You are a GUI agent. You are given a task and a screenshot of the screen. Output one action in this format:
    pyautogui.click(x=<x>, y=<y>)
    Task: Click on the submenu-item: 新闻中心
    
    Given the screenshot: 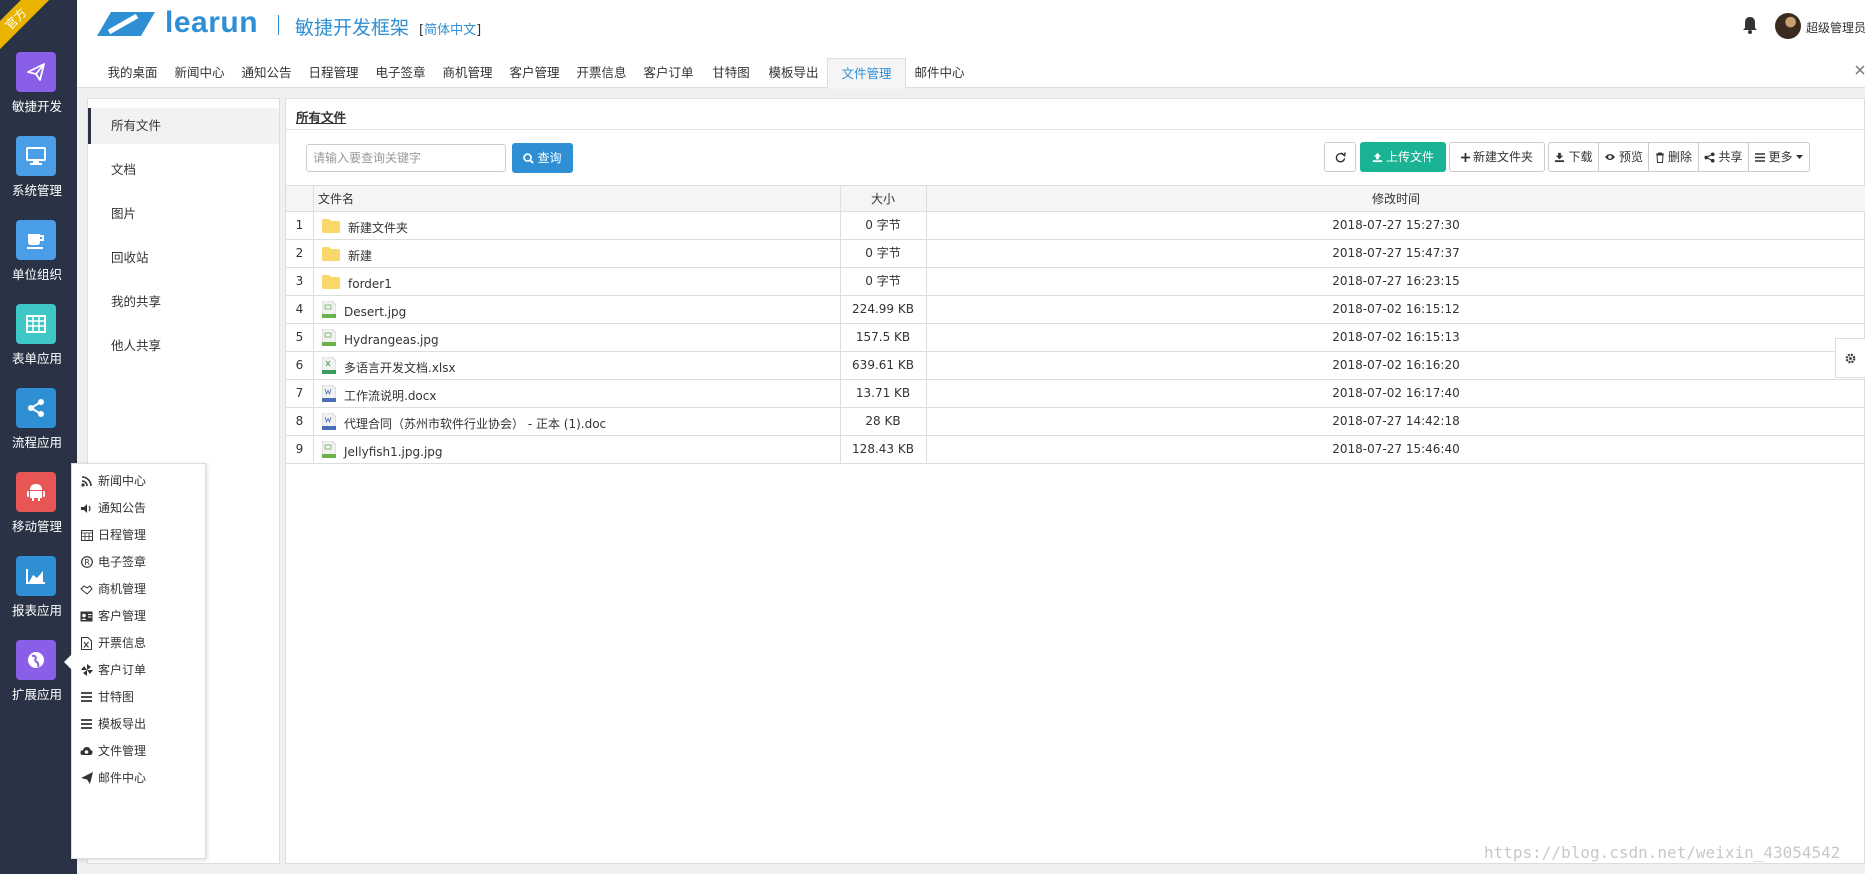 What is the action you would take?
    pyautogui.click(x=113, y=481)
    